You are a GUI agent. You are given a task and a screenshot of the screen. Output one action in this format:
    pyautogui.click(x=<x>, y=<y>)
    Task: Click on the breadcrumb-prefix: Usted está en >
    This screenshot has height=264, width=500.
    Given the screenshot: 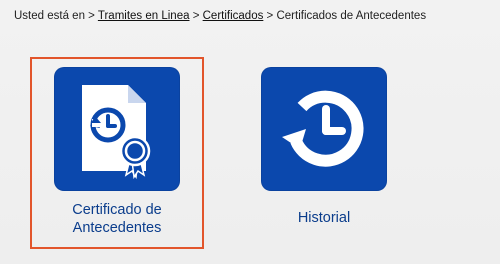 What is the action you would take?
    pyautogui.click(x=54, y=16)
    